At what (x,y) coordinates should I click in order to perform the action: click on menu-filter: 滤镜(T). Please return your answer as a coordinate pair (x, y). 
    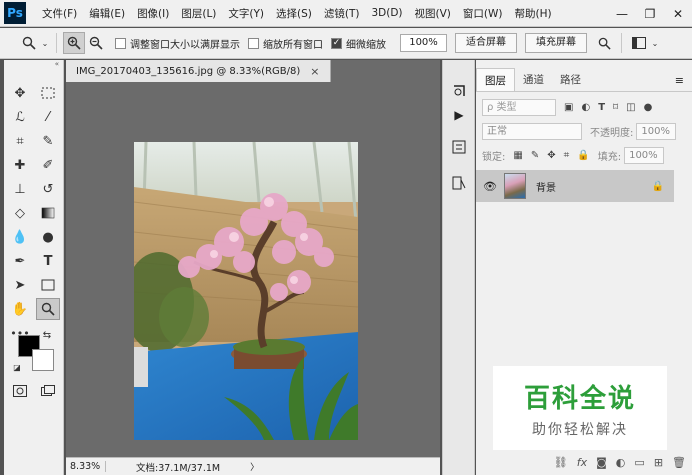
    Looking at the image, I should click on (342, 13).